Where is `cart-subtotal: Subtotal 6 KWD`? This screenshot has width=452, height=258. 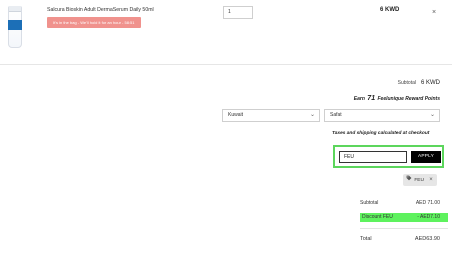
cart-subtotal: Subtotal 6 KWD is located at coordinates (419, 83).